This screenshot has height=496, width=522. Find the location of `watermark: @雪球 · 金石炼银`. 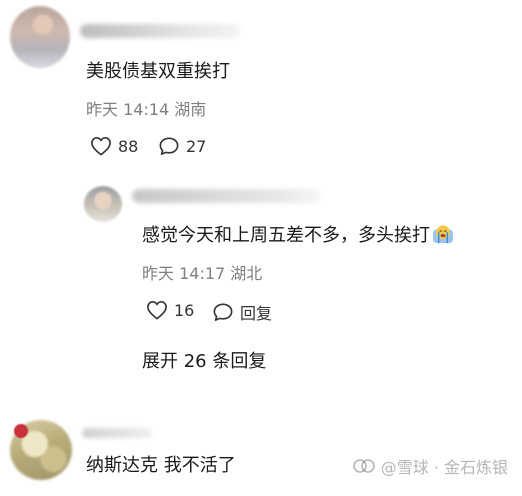

watermark: @雪球 · 金石炼银 is located at coordinates (430, 466).